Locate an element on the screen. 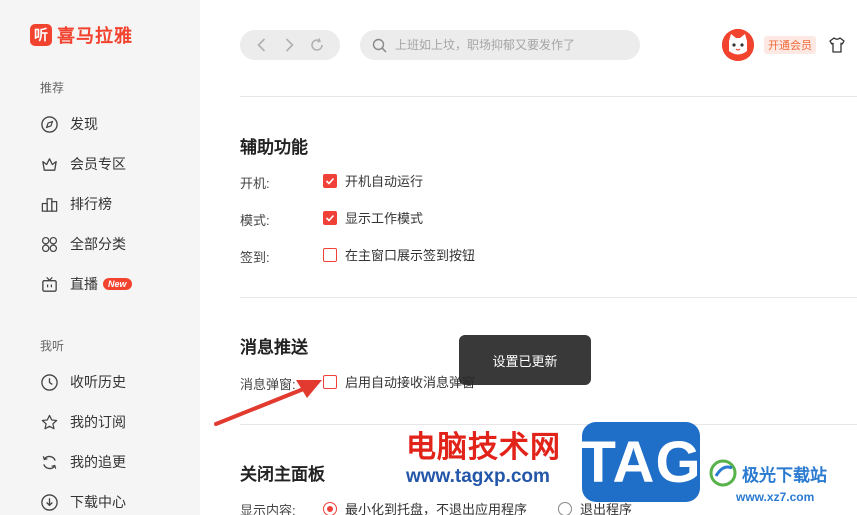  autostart-label: 开机自动运行 is located at coordinates (384, 181).